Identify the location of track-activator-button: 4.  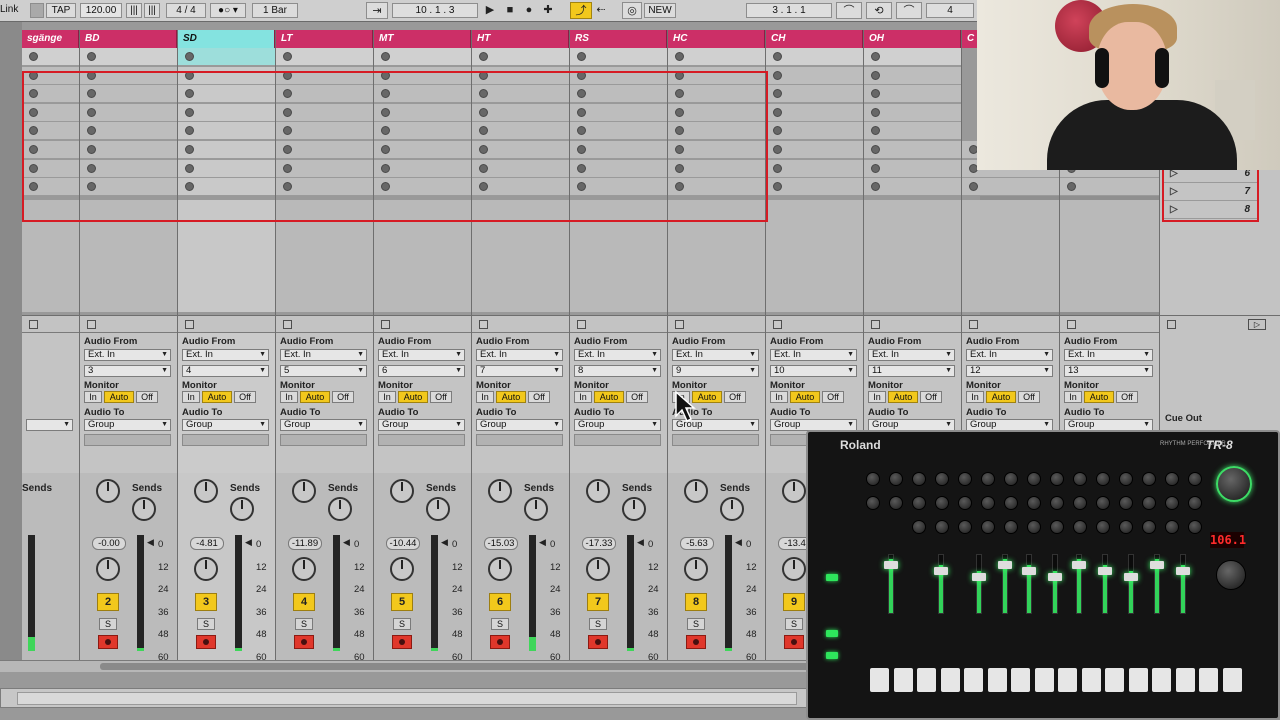
(304, 602).